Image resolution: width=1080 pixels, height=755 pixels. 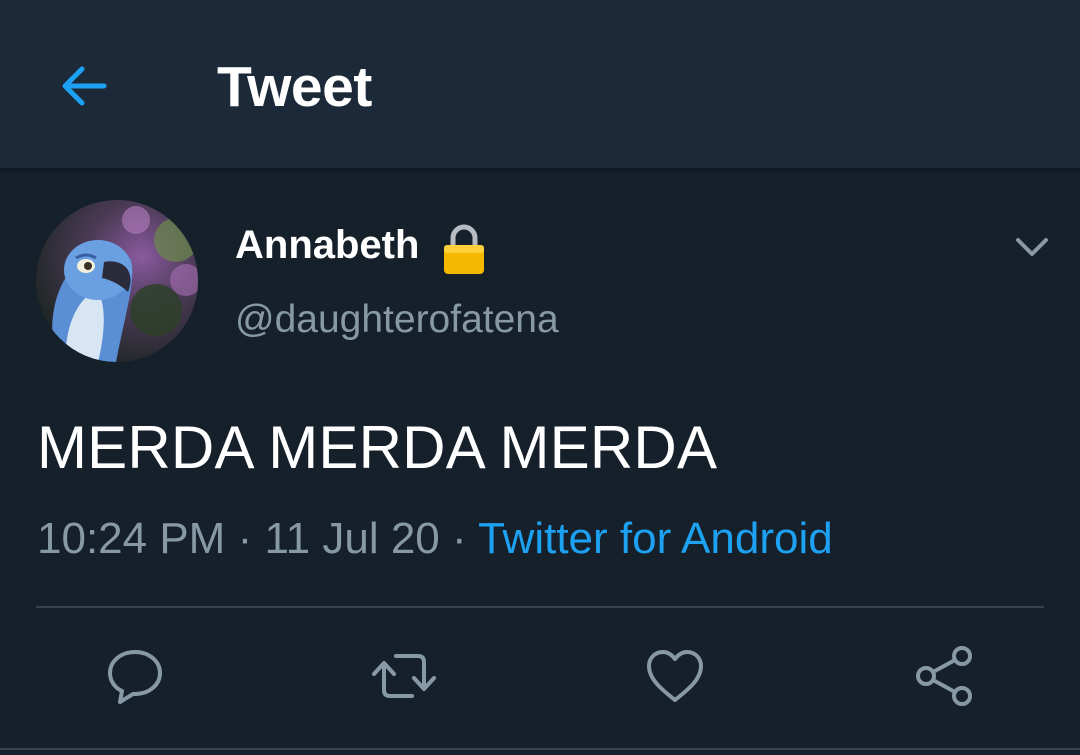 I want to click on retweet-button, so click(x=404, y=676).